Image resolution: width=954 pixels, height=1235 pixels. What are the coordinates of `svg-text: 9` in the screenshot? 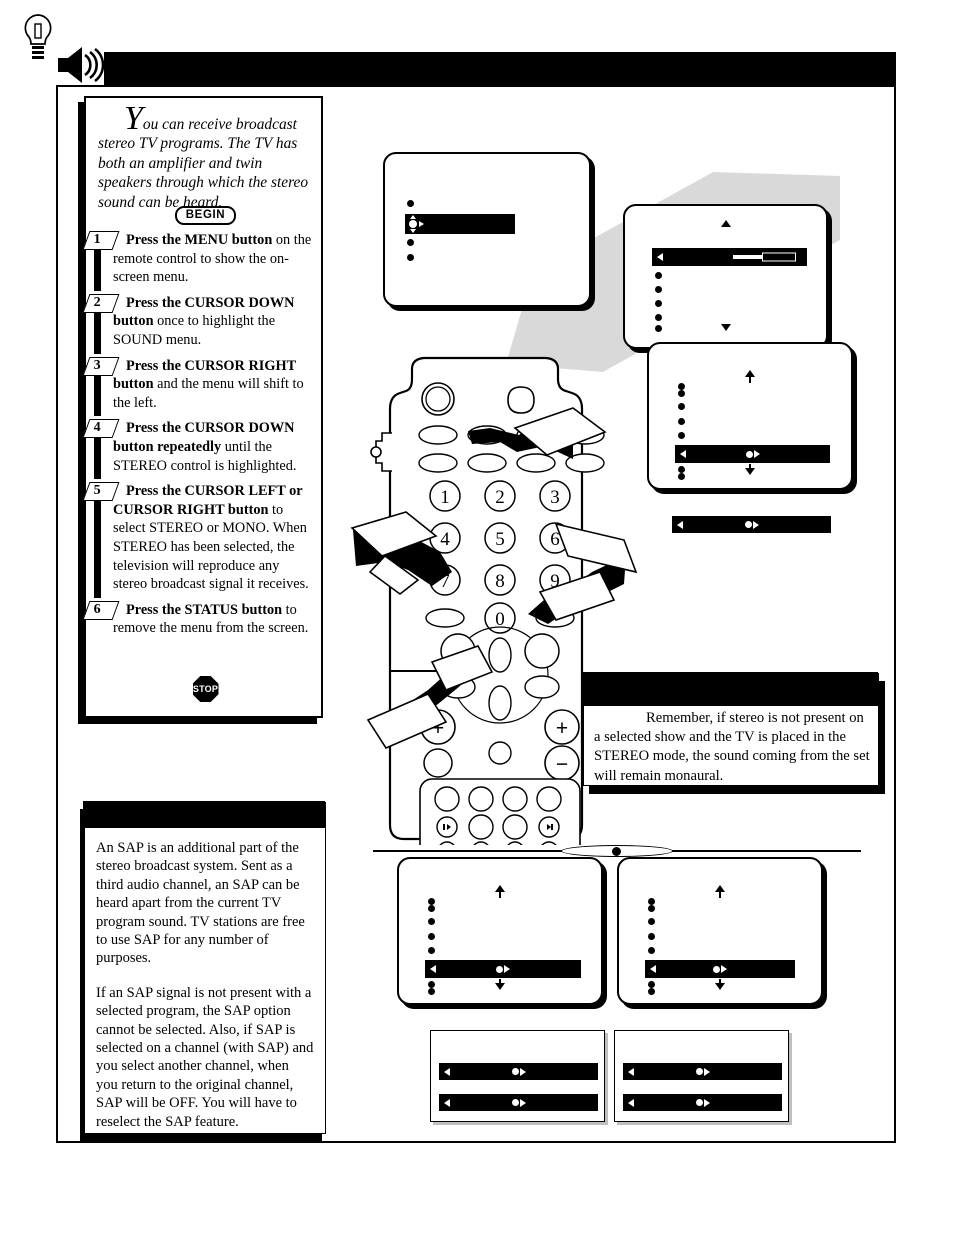 It's located at (555, 581).